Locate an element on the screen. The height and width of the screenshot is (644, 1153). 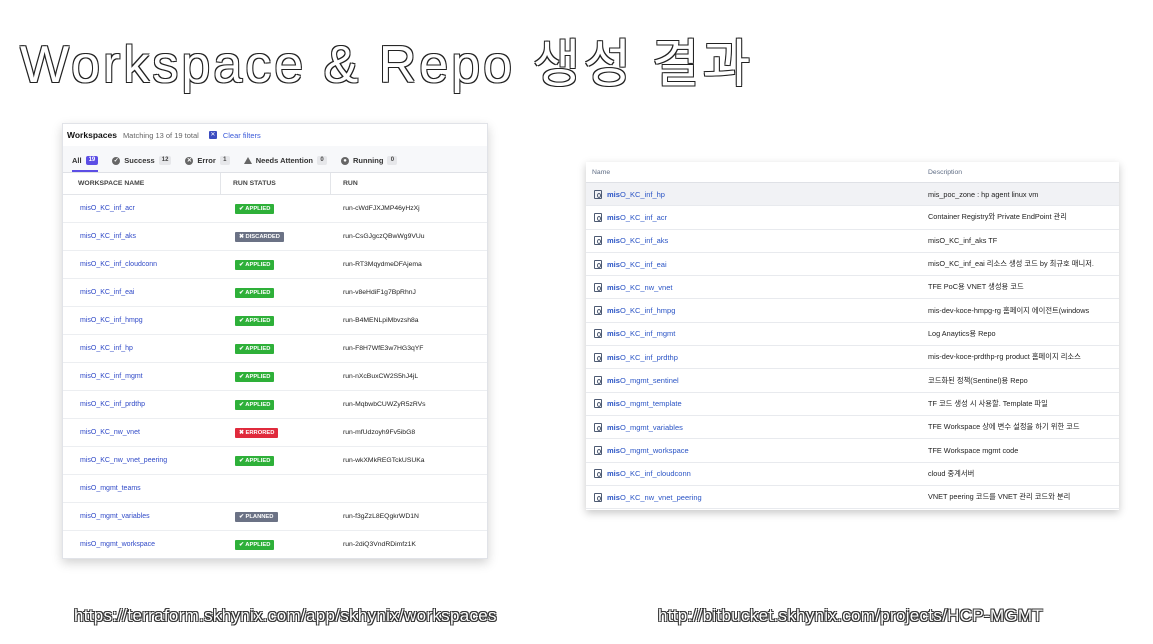
workspace-name-link: misO_mgmt_workspace is located at coordinates (142, 544).